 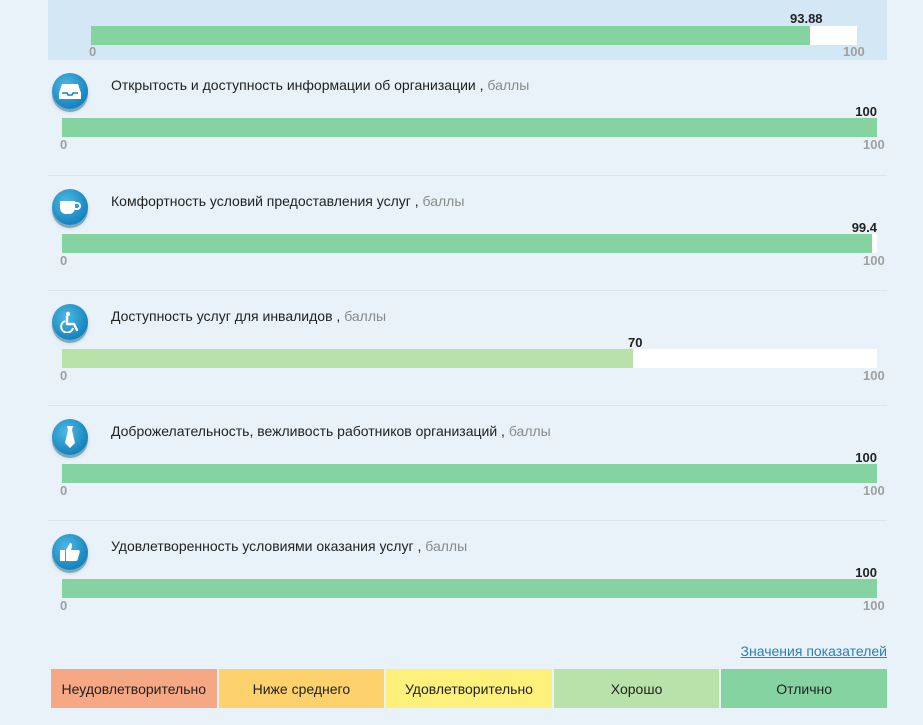 I want to click on summary-panel: 93.88 0 100, so click(x=467, y=30).